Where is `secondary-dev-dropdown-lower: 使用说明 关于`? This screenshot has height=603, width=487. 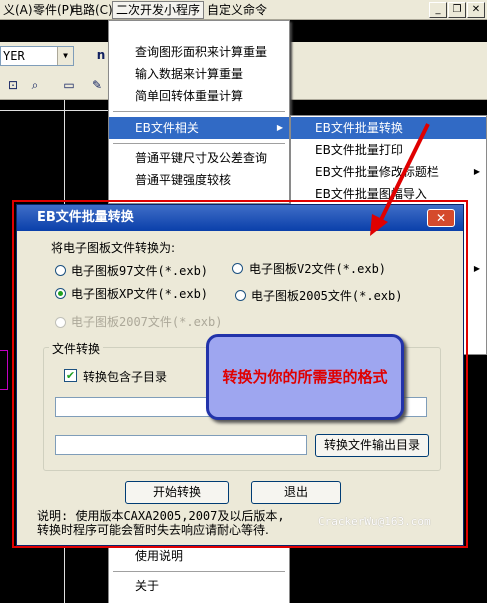 secondary-dev-dropdown-lower: 使用说明 关于 is located at coordinates (199, 572).